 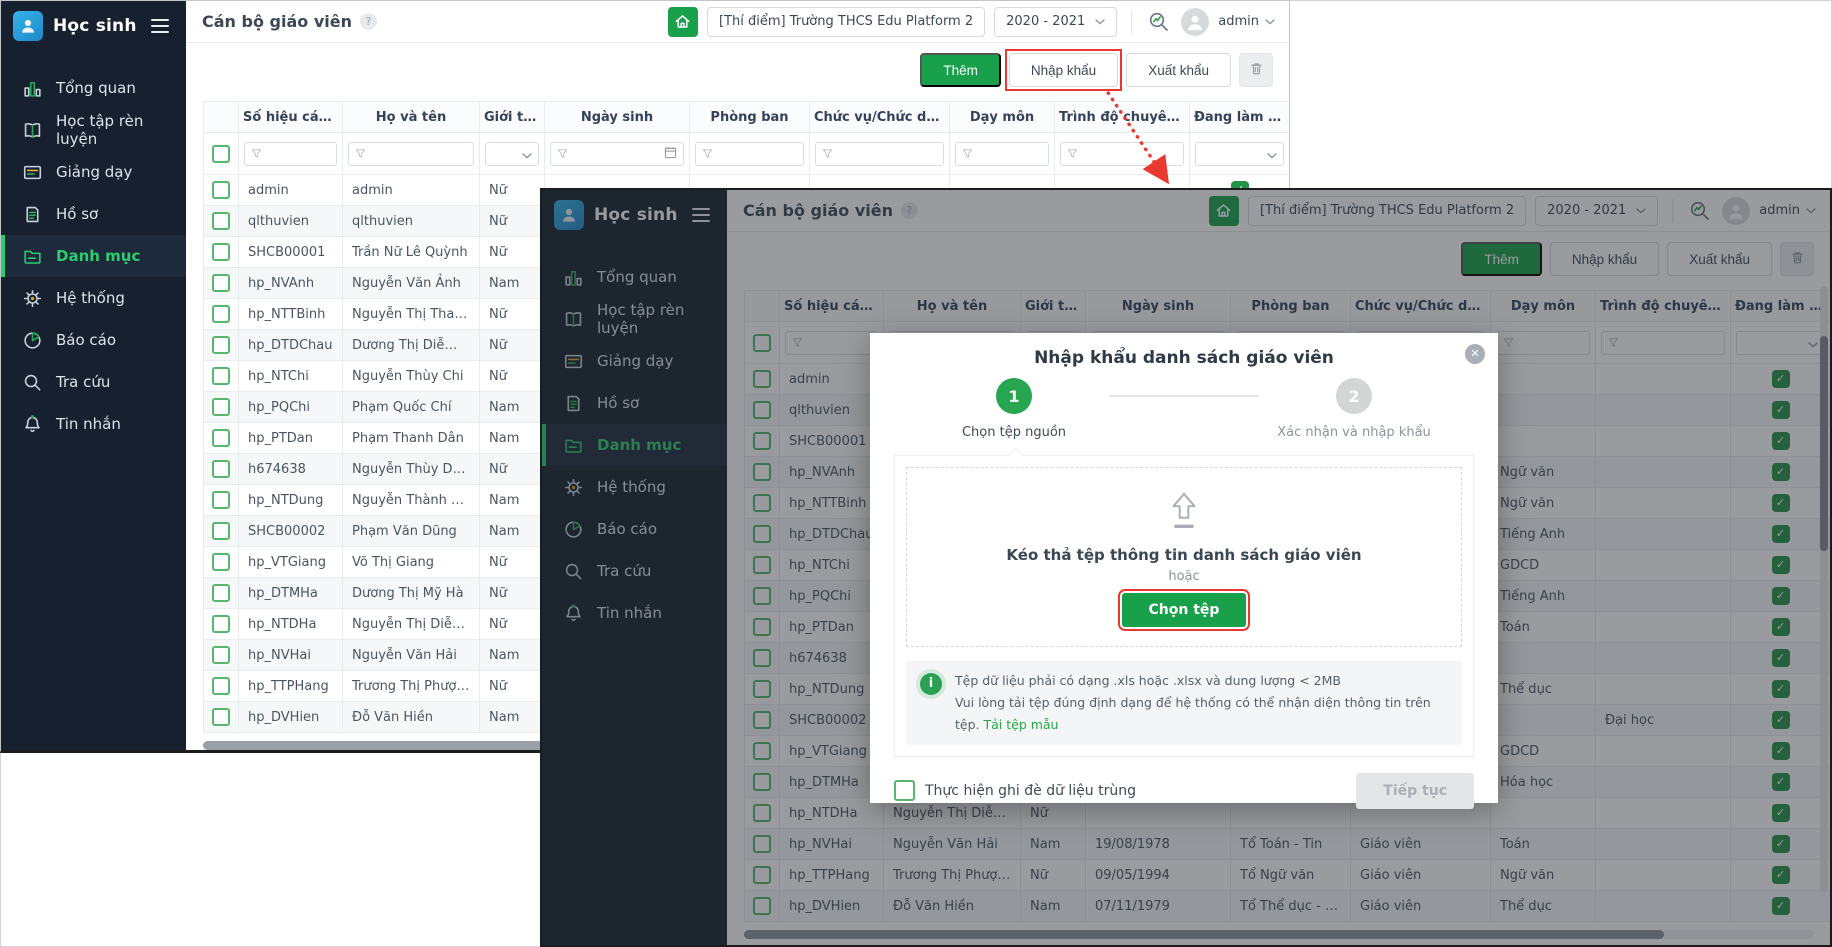 I want to click on app-brand: Học sinh, so click(x=93, y=26).